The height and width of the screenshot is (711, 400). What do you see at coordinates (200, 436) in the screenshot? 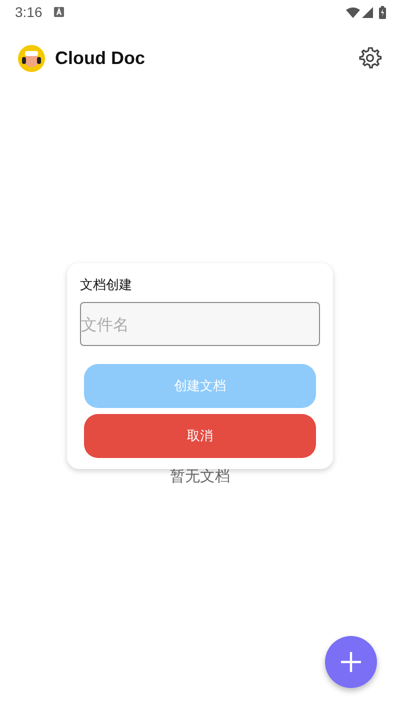
I see `cancel-button: 取消` at bounding box center [200, 436].